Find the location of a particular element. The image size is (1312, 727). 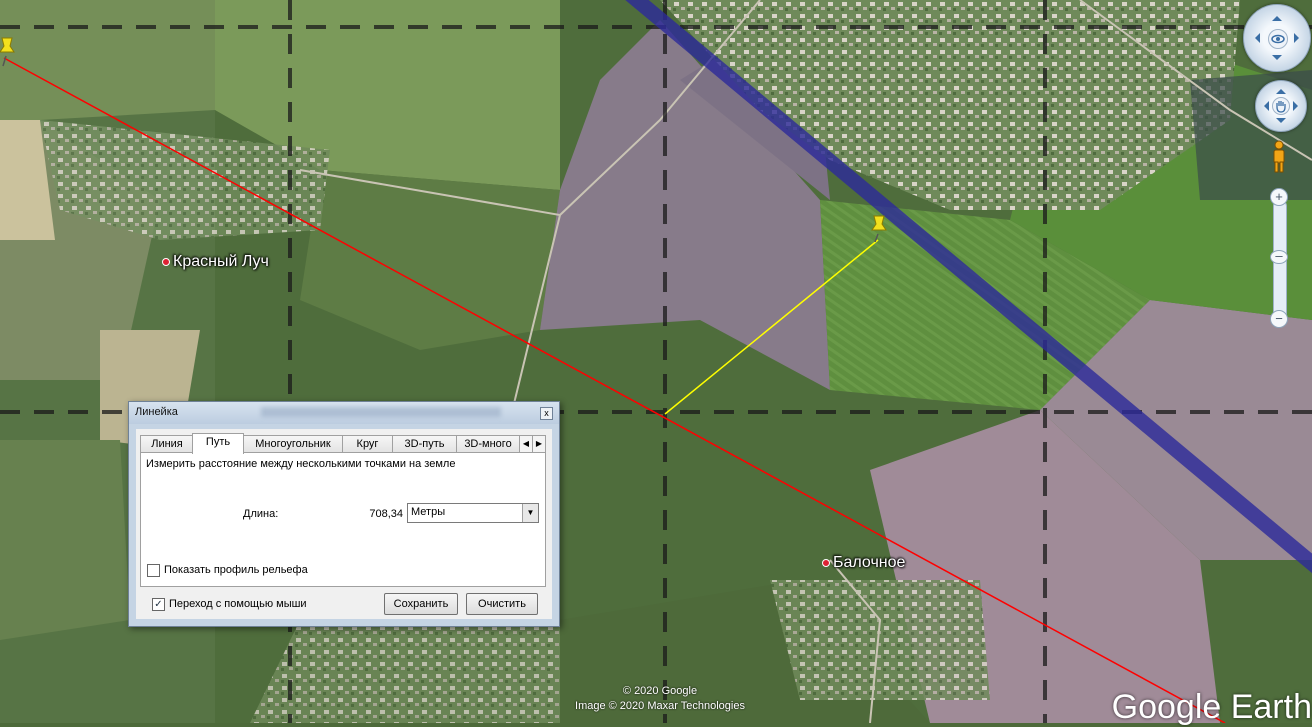

length-value: 708,34 is located at coordinates (386, 514).